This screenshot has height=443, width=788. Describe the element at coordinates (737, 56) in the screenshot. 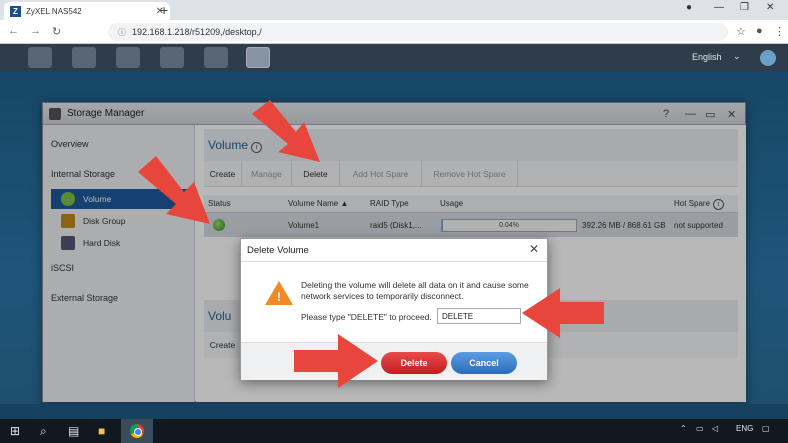

I see `chevron-down-icon: ⌄` at that location.